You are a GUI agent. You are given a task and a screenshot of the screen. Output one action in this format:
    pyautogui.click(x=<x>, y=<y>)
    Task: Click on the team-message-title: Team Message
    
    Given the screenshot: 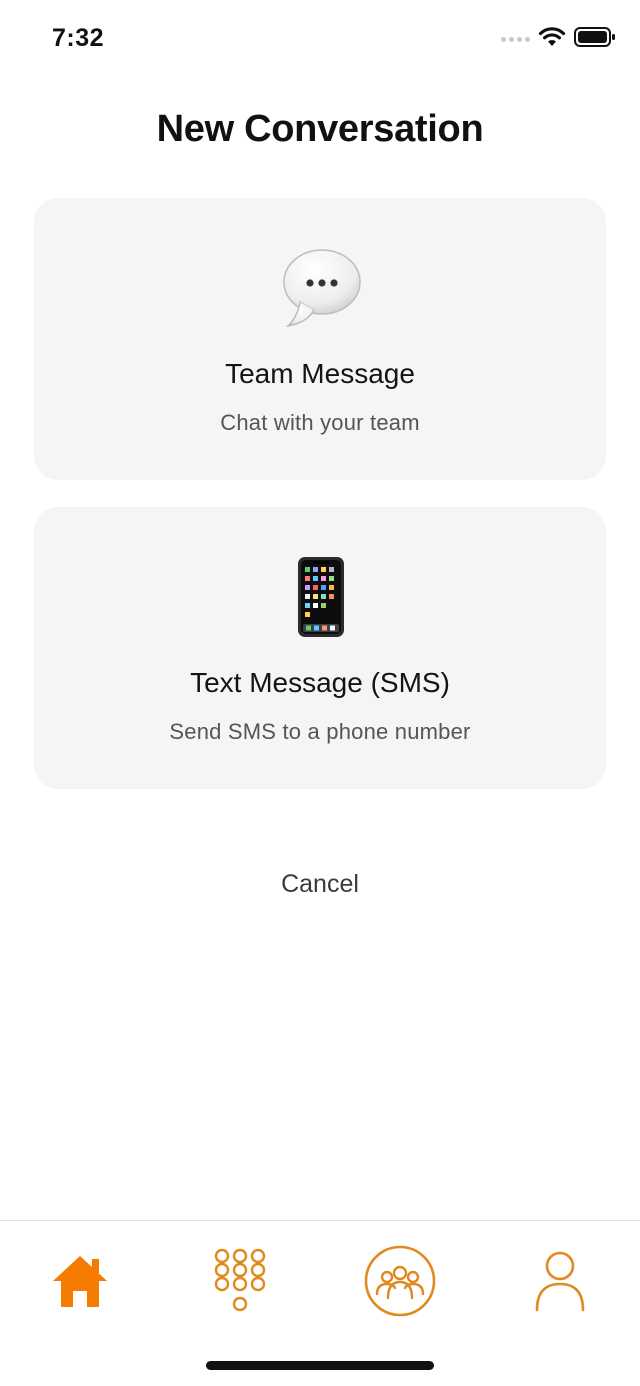 What is the action you would take?
    pyautogui.click(x=320, y=373)
    